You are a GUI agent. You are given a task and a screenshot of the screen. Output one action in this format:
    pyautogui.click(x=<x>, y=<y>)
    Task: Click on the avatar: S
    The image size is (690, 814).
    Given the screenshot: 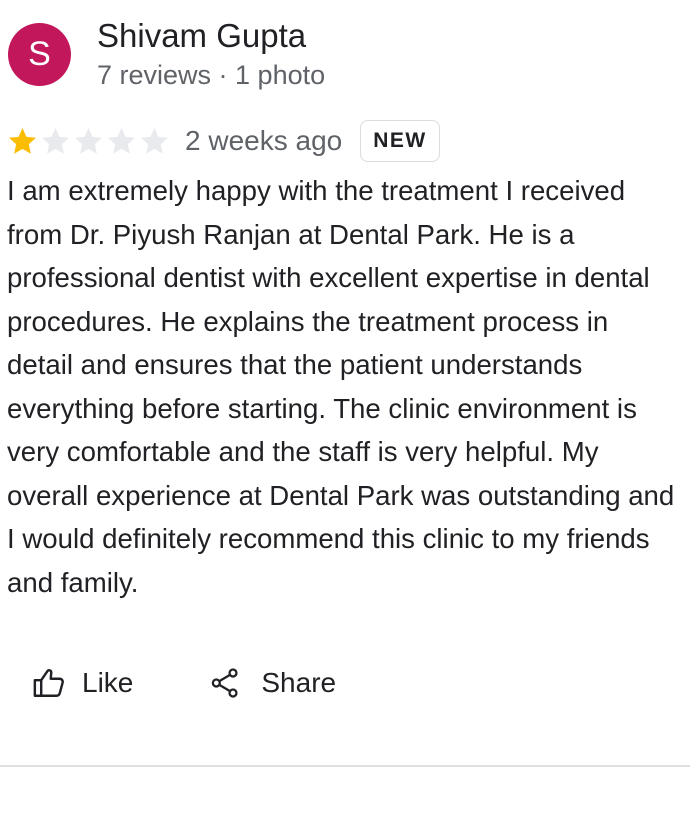 What is the action you would take?
    pyautogui.click(x=39, y=54)
    